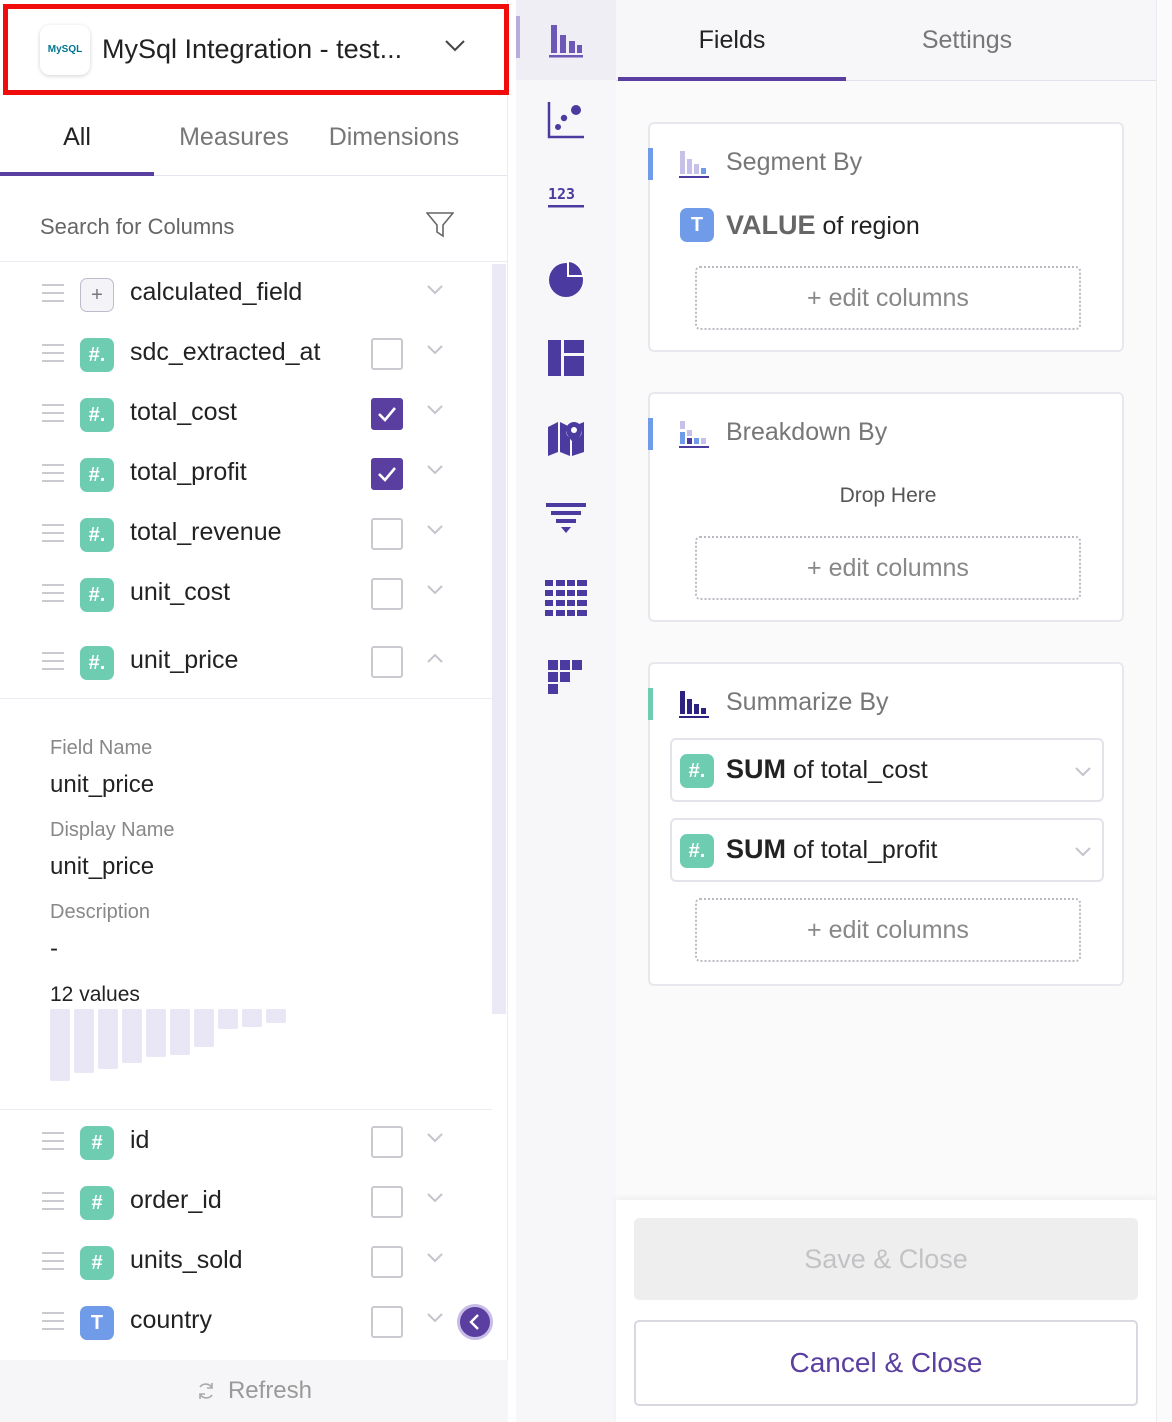 This screenshot has width=1172, height=1422. I want to click on column-name: units_sold, so click(186, 1260).